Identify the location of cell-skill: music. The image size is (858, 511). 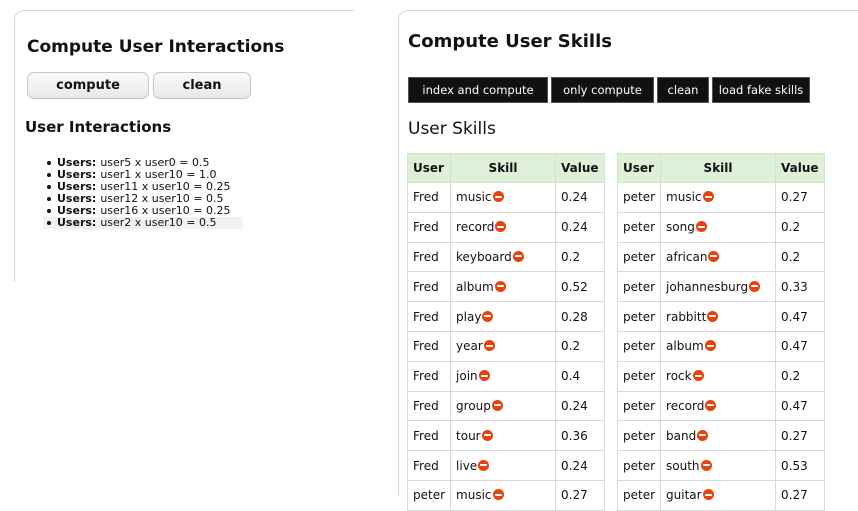
(718, 197).